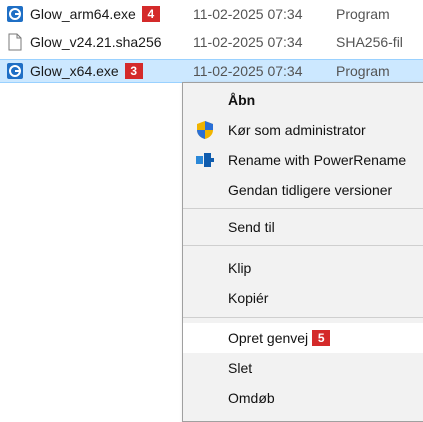 Image resolution: width=423 pixels, height=422 pixels. Describe the element at coordinates (83, 14) in the screenshot. I see `file-name-text: Glow_arm64.exe` at that location.